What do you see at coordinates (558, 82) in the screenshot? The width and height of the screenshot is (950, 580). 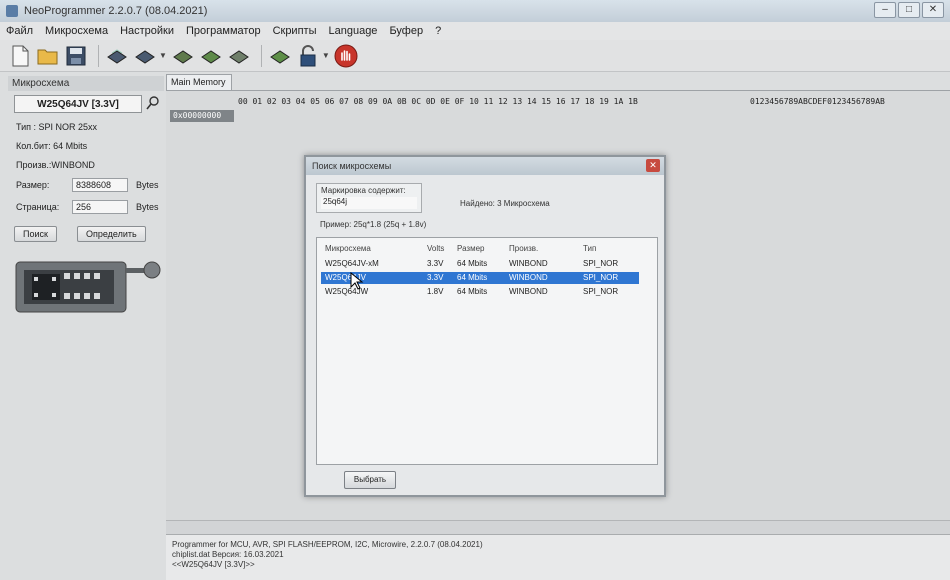 I see `tab-bar: Main Memory` at bounding box center [558, 82].